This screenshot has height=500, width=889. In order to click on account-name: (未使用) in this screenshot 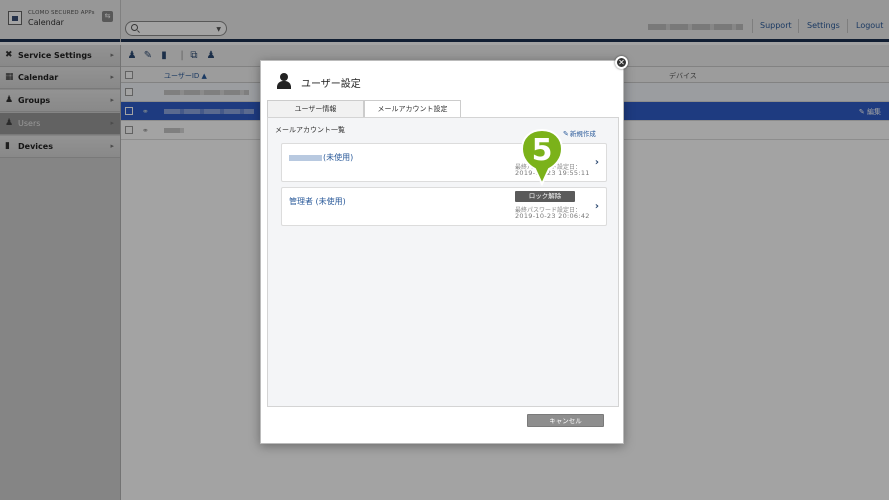, I will do `click(321, 157)`.